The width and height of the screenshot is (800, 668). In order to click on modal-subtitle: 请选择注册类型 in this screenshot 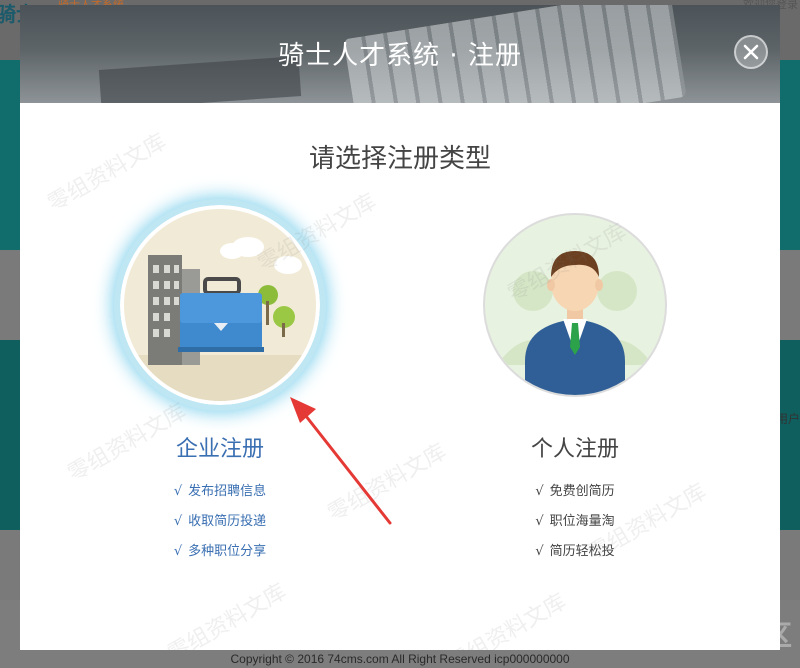, I will do `click(399, 159)`.